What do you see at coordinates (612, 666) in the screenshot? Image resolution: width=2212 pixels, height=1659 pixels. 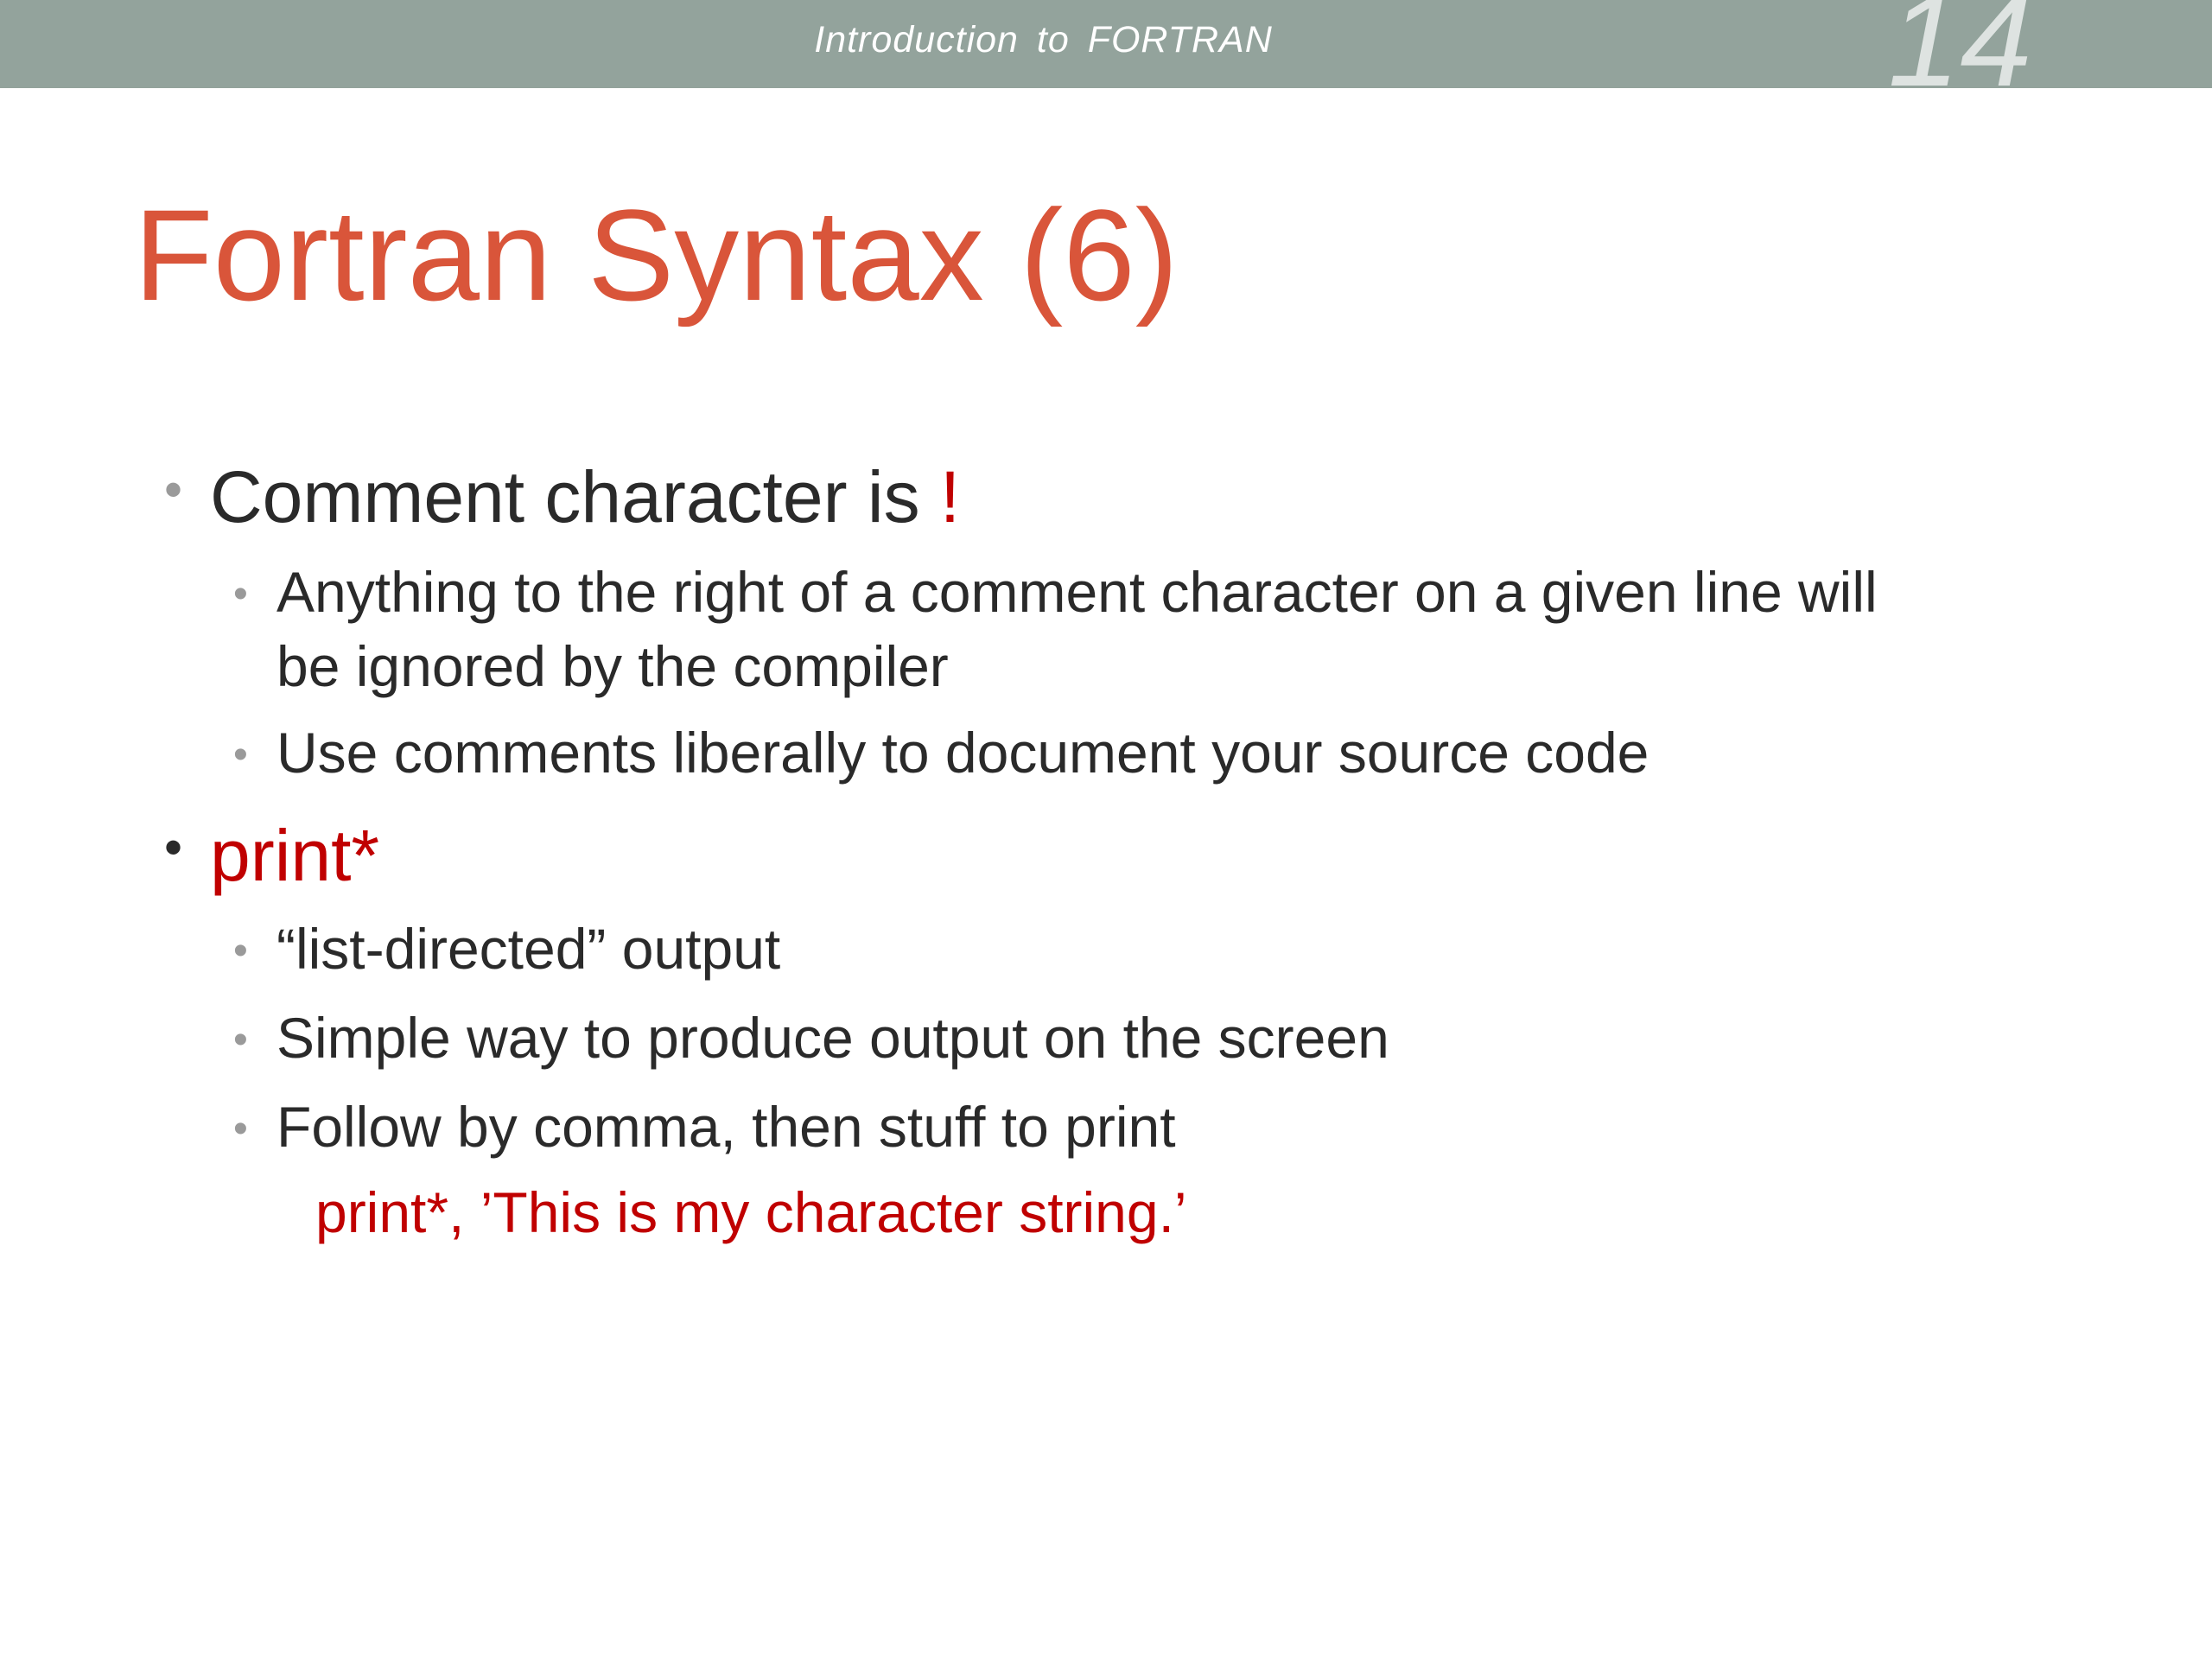 I see `sub-bullet-text-continued: be ignored by the compiler` at bounding box center [612, 666].